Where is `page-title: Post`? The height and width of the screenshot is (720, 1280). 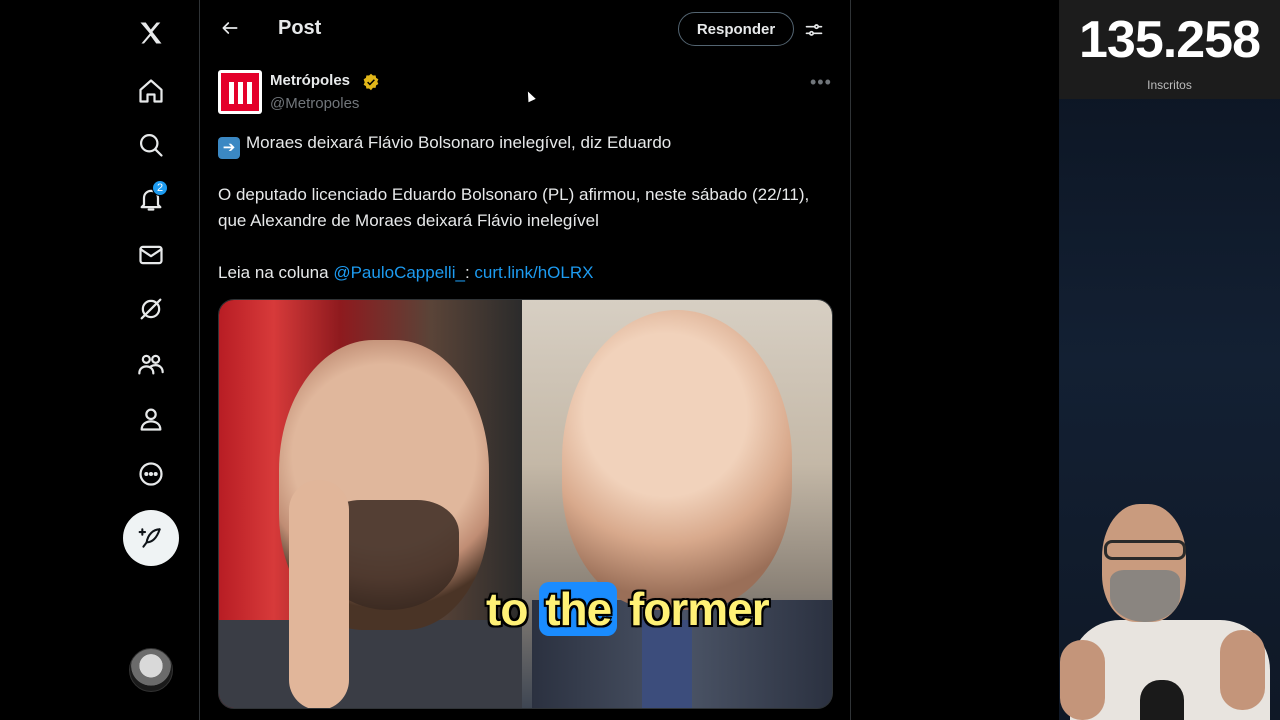
page-title: Post is located at coordinates (300, 28).